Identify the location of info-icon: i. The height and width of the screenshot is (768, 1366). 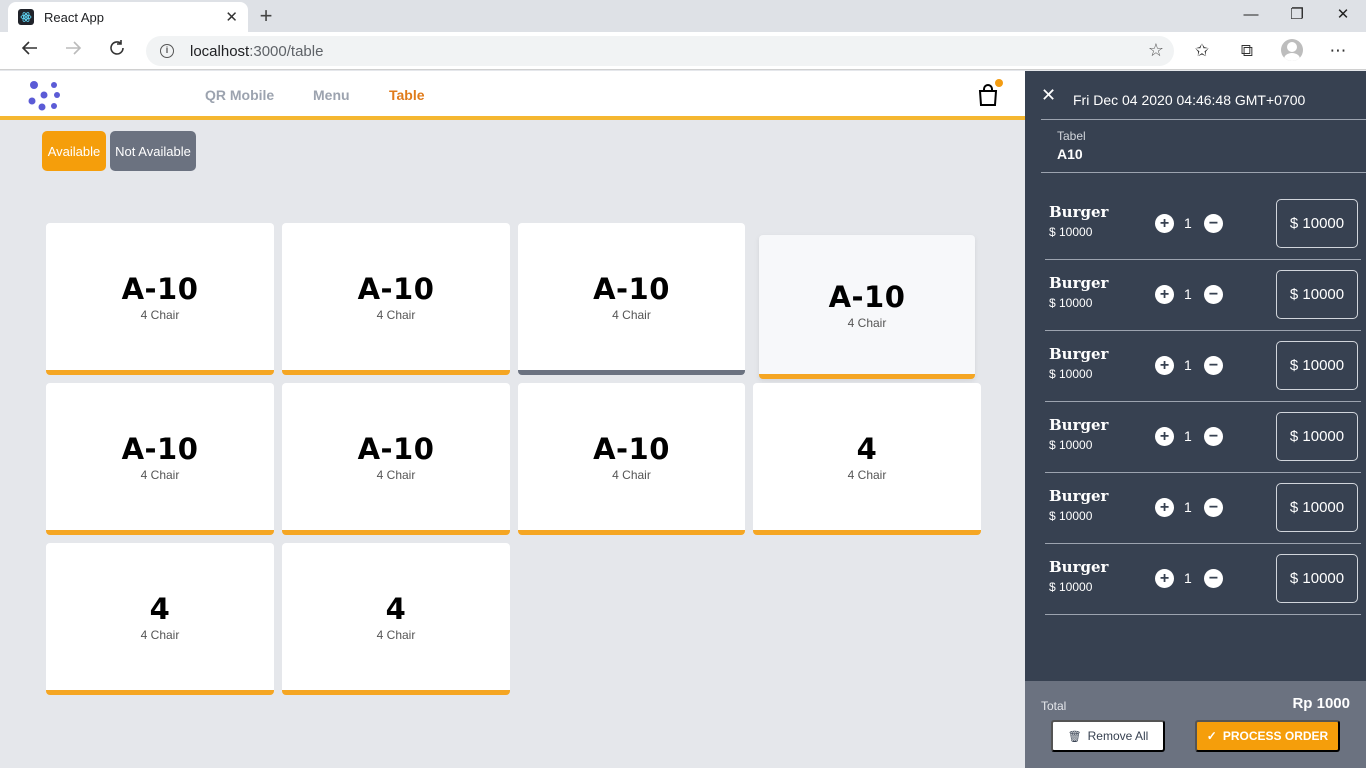
(167, 51).